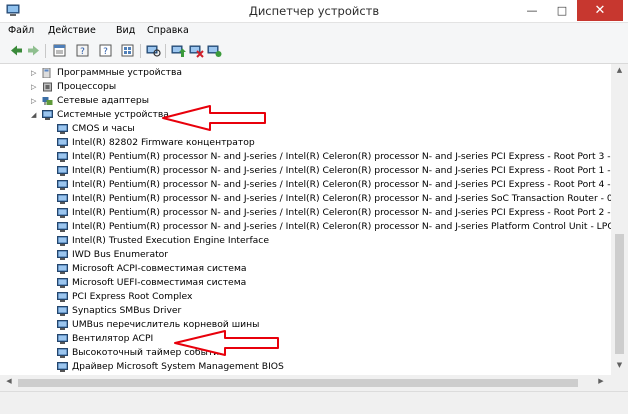 Image resolution: width=628 pixels, height=414 pixels. I want to click on close-button: ✕, so click(600, 10).